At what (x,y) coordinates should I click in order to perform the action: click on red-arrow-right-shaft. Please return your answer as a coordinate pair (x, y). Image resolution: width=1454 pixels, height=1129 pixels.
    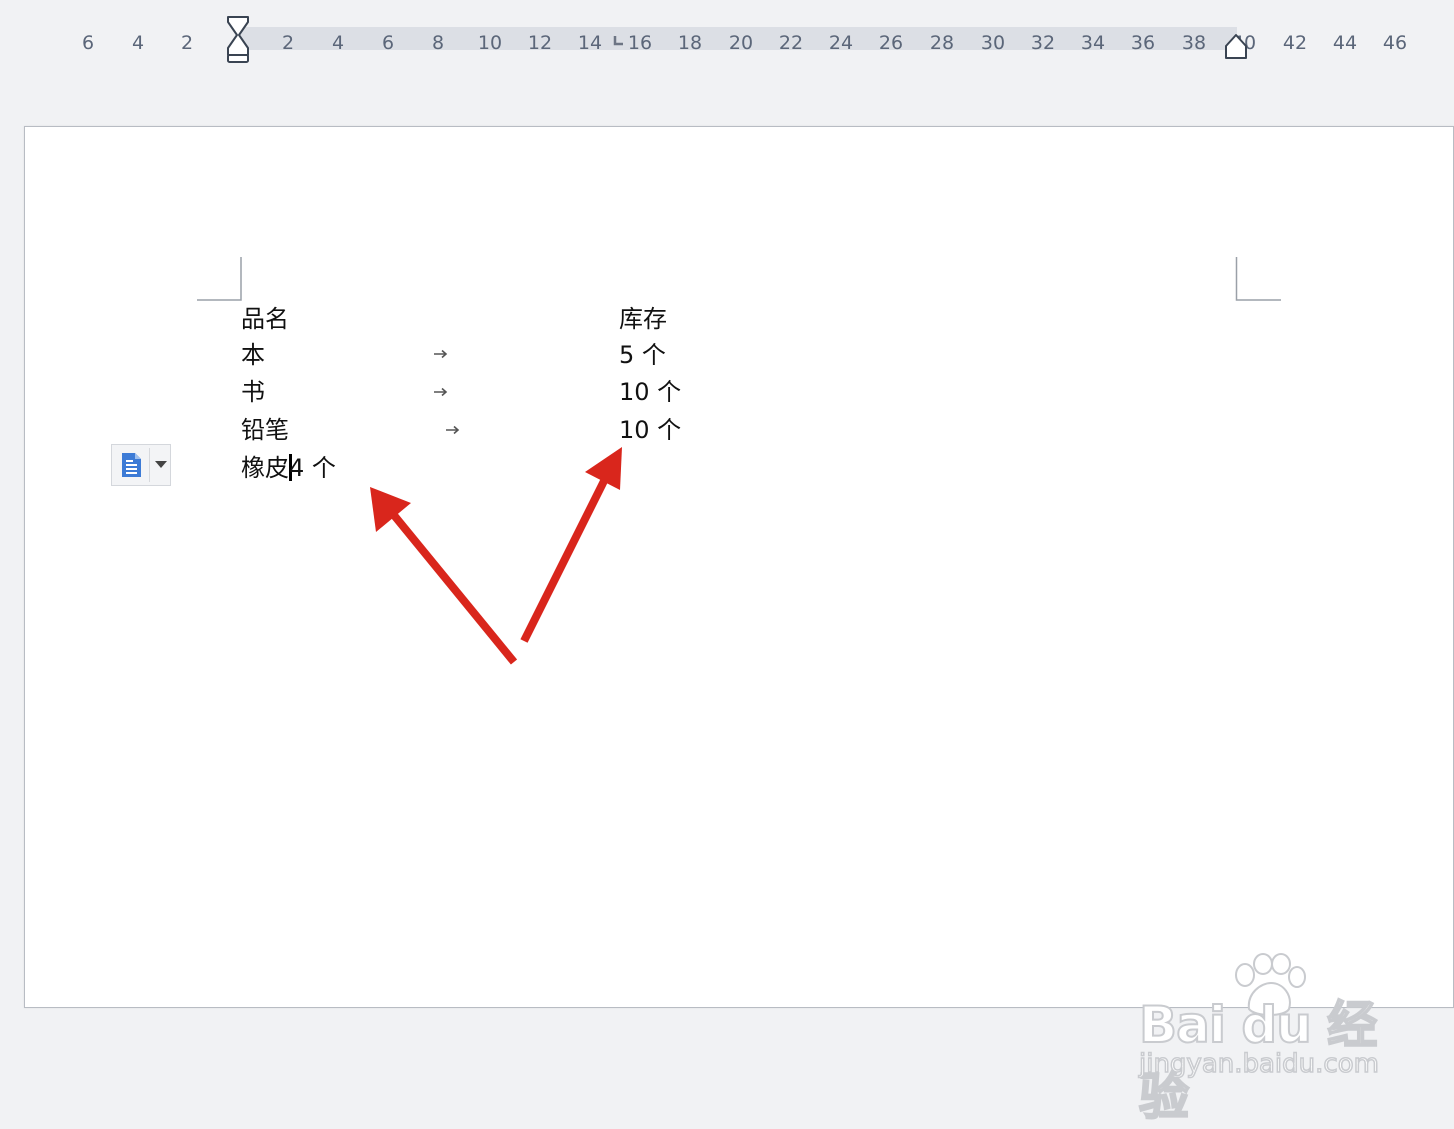
    Looking at the image, I should click on (564, 561).